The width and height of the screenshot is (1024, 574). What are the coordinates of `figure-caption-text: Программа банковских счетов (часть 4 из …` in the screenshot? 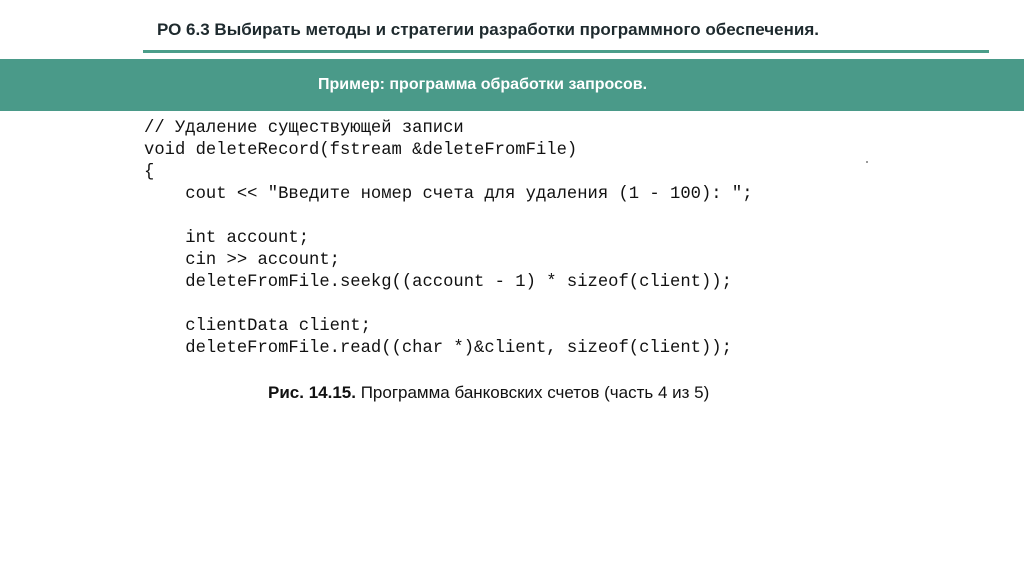 It's located at (532, 392).